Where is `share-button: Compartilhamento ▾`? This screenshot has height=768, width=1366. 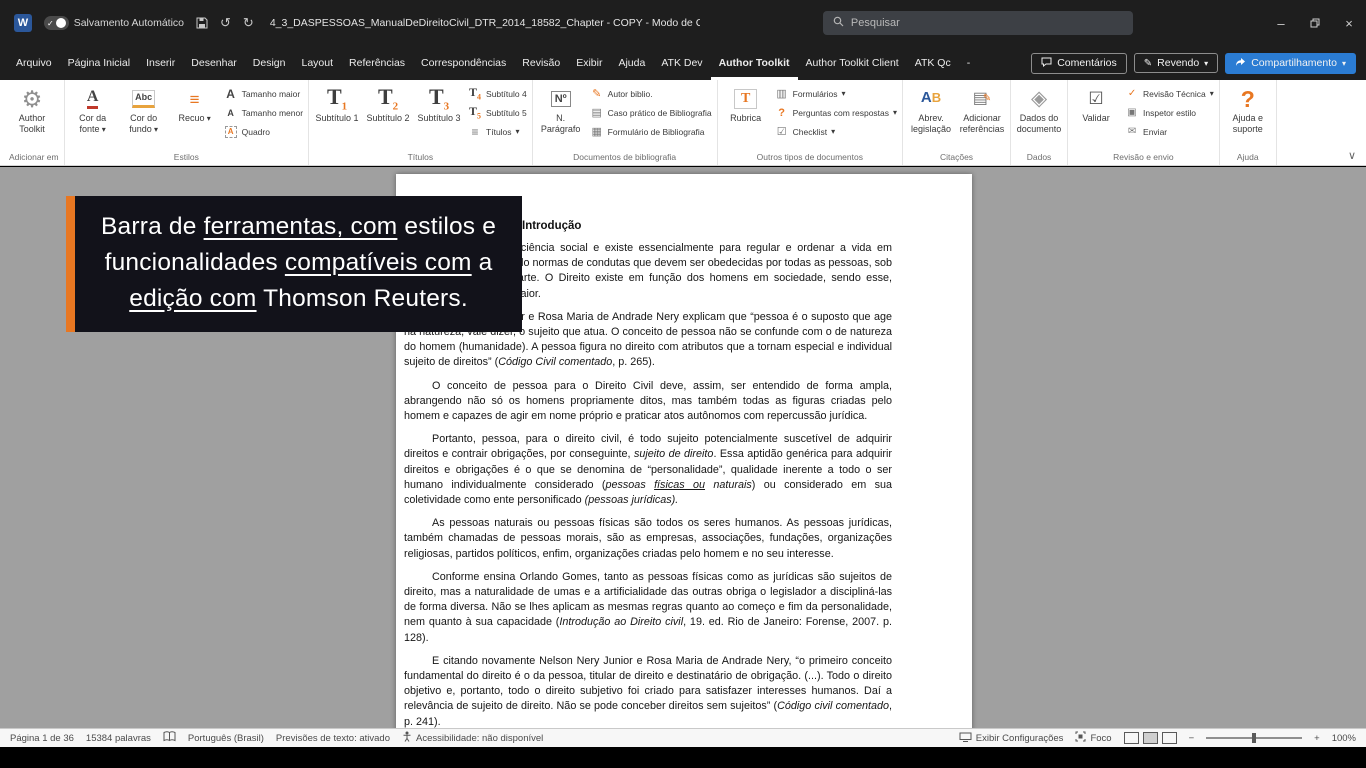 share-button: Compartilhamento ▾ is located at coordinates (1290, 63).